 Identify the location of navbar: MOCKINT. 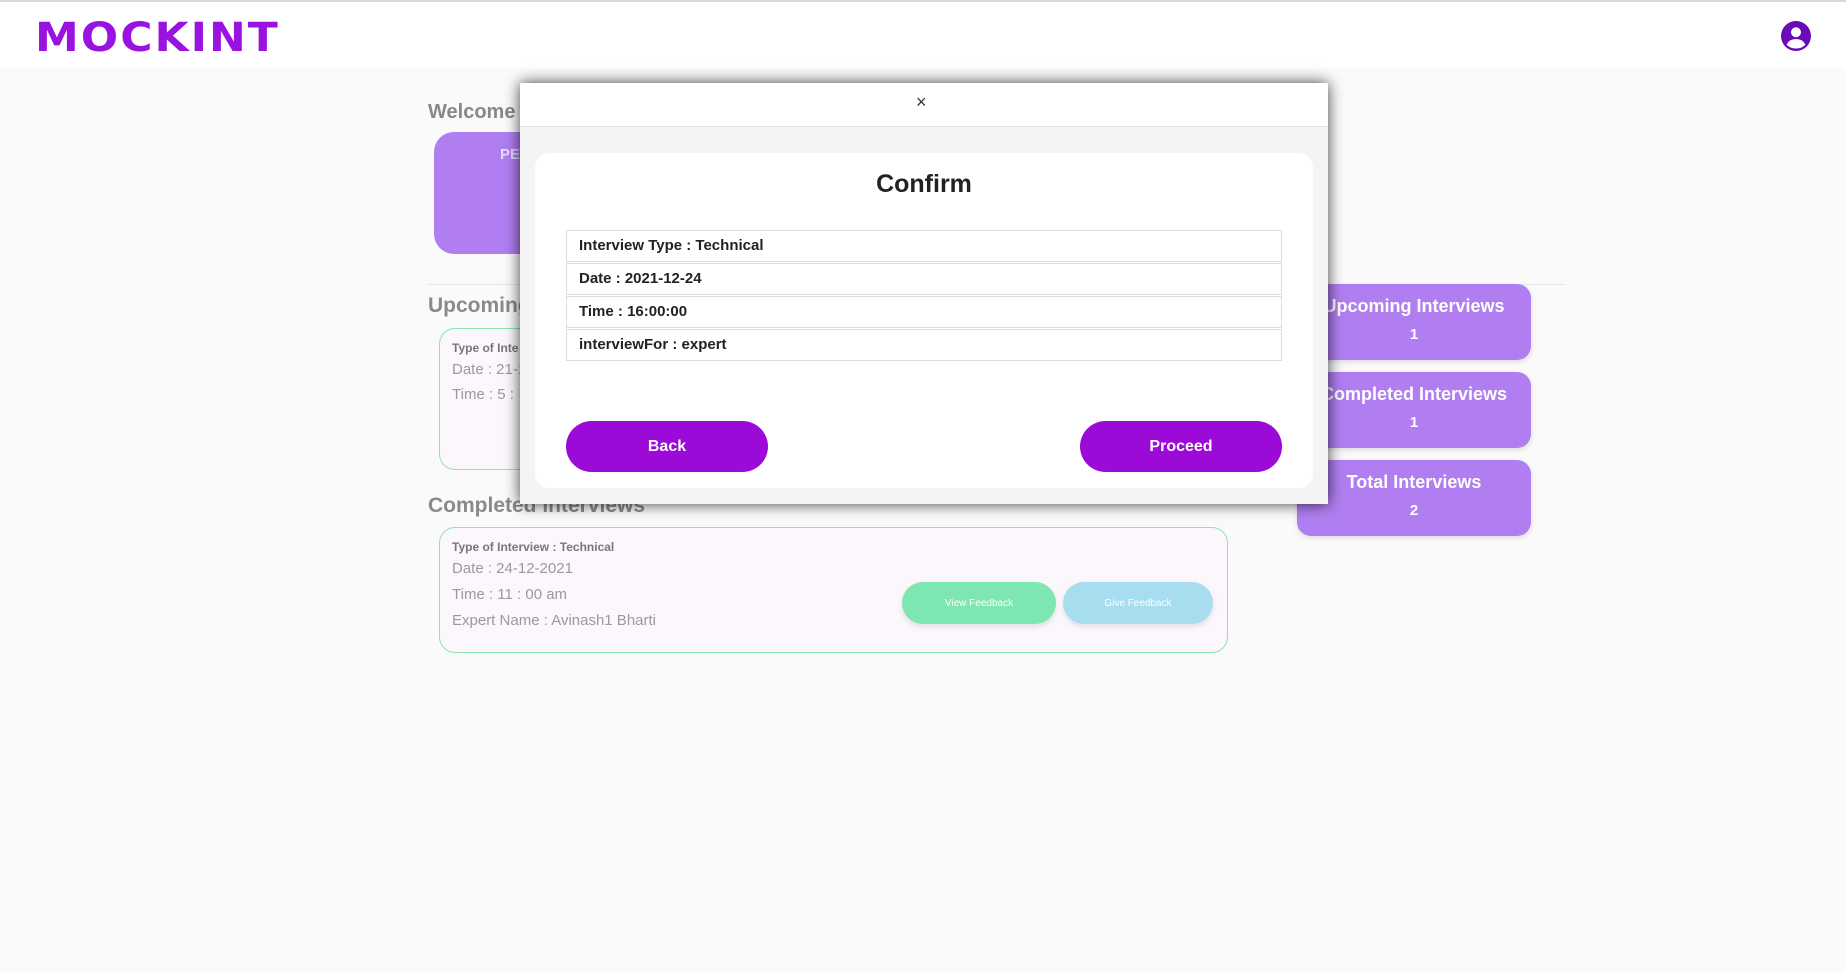
(923, 35).